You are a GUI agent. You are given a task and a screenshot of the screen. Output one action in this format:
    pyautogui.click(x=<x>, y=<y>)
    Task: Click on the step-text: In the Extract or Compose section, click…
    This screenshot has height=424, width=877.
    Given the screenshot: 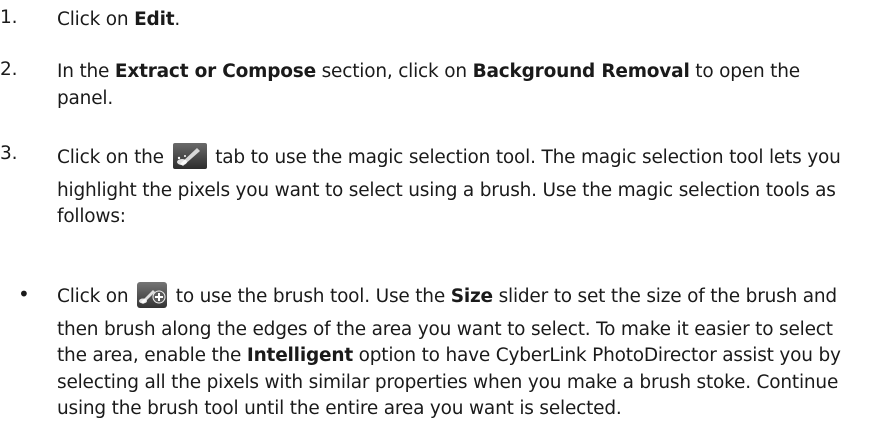 What is the action you would take?
    pyautogui.click(x=428, y=85)
    